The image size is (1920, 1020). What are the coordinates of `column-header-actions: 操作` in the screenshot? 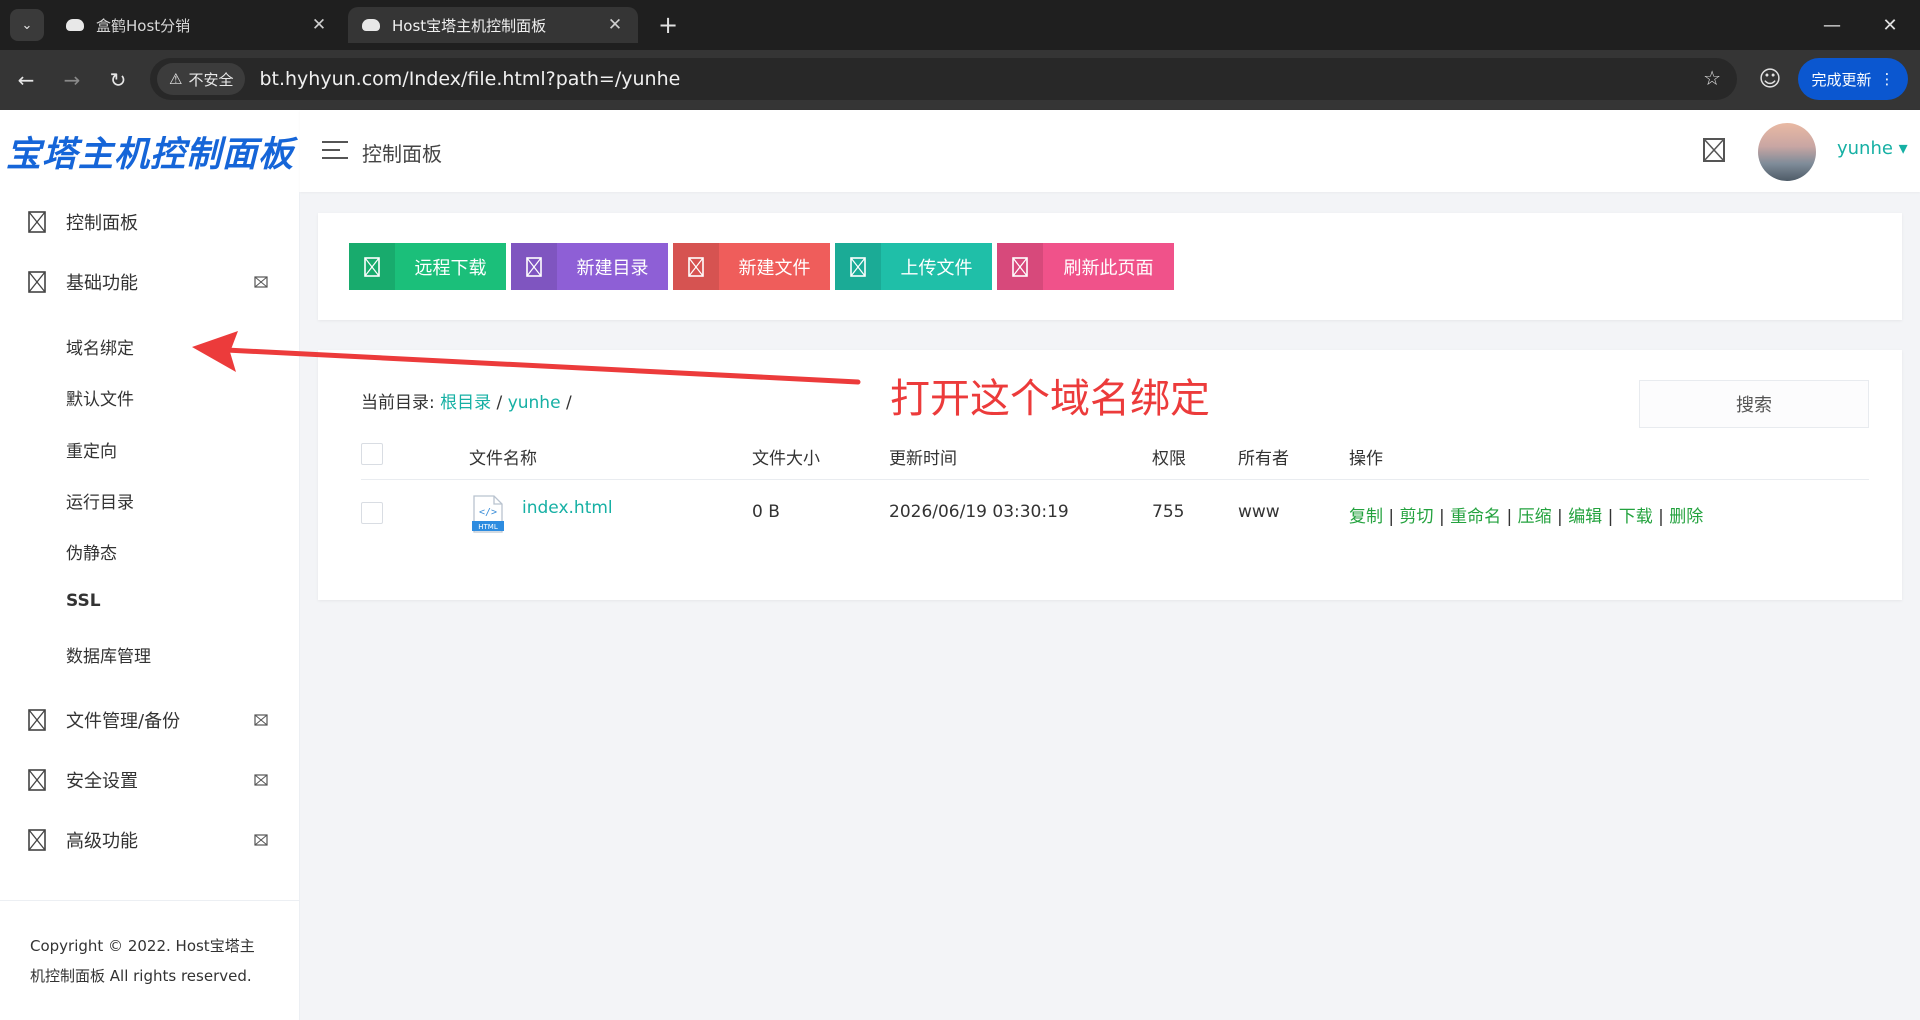 It's located at (1366, 459).